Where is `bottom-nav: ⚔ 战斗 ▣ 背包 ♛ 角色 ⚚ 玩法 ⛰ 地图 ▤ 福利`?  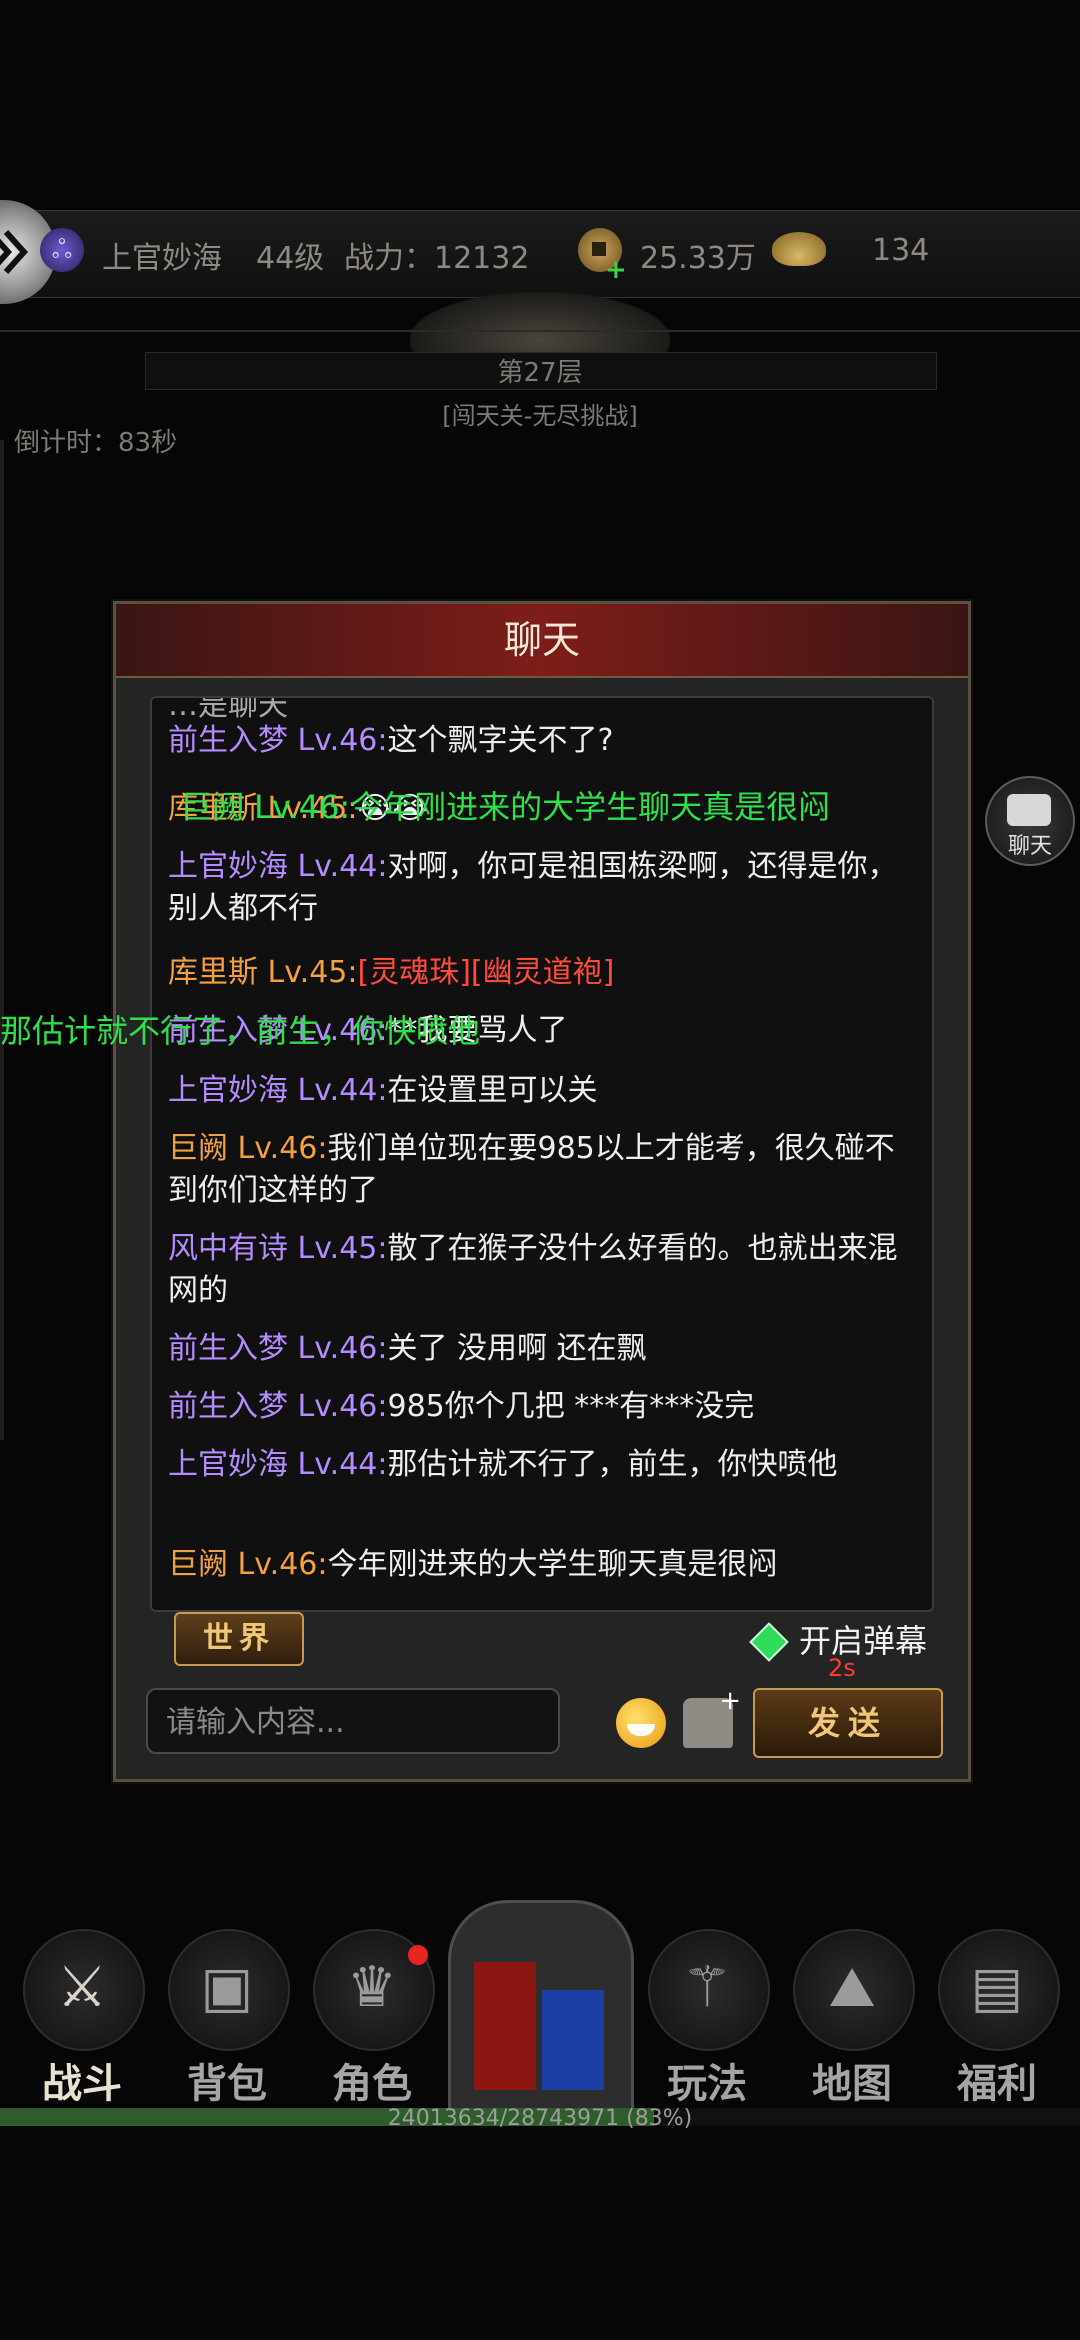 bottom-nav: ⚔ 战斗 ▣ 背包 ♛ 角色 ⚚ 玩法 ⛰ 地图 ▤ 福利 is located at coordinates (540, 2016).